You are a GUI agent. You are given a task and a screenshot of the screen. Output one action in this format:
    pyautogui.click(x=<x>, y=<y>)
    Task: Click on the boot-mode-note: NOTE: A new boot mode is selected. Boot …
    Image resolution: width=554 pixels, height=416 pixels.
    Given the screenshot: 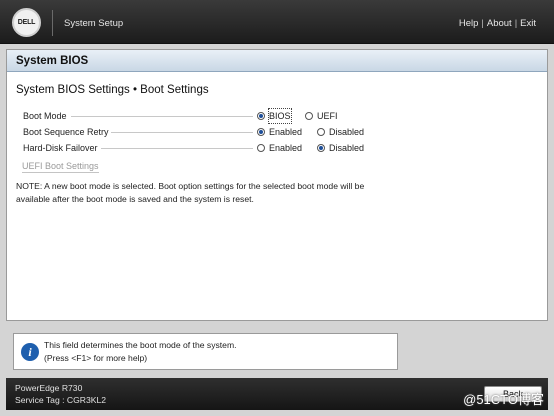 What is the action you would take?
    pyautogui.click(x=190, y=192)
    